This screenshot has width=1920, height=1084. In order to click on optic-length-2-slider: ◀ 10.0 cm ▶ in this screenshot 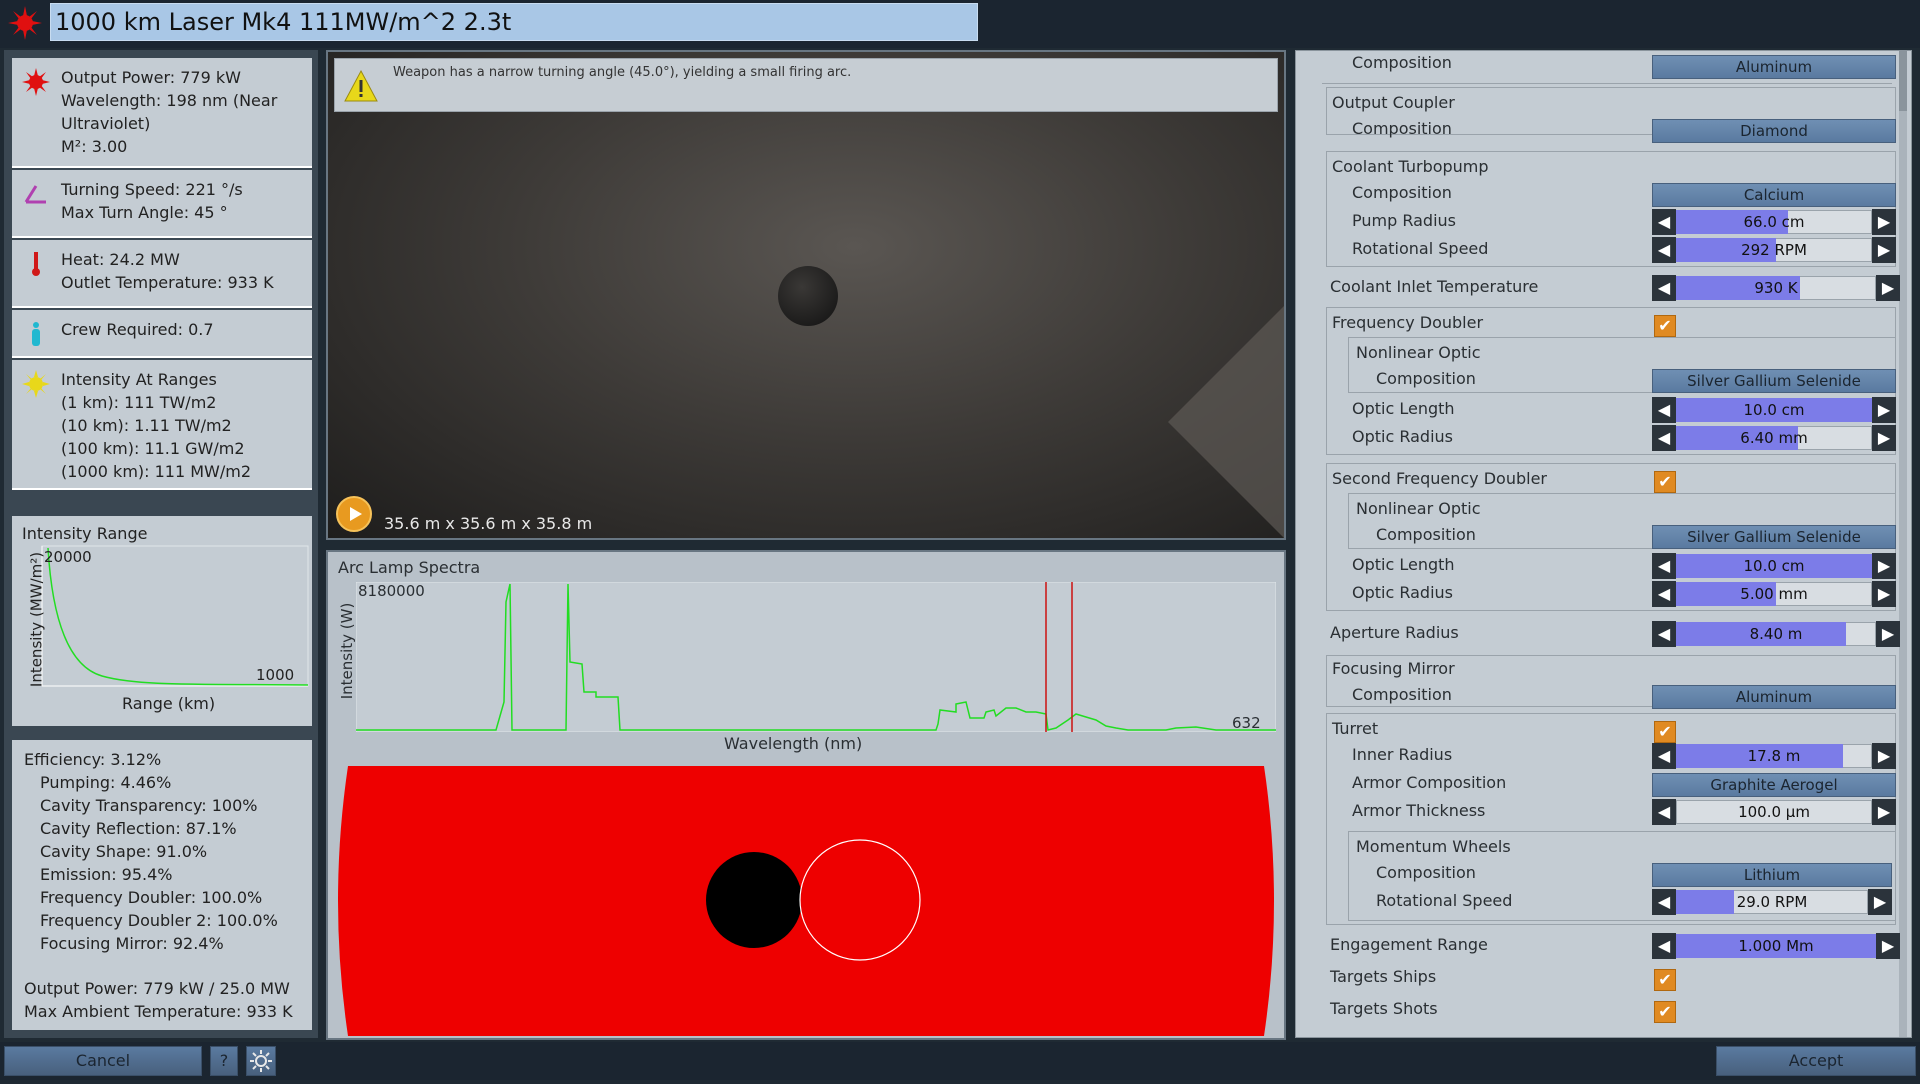, I will do `click(1774, 566)`.